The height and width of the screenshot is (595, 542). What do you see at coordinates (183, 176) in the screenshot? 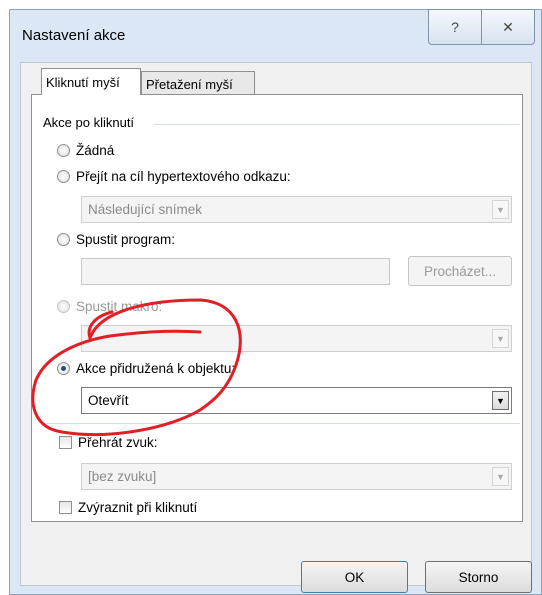
I see `radio-hyperlink-label: Přejít na cíl hypertextového odkazu:` at bounding box center [183, 176].